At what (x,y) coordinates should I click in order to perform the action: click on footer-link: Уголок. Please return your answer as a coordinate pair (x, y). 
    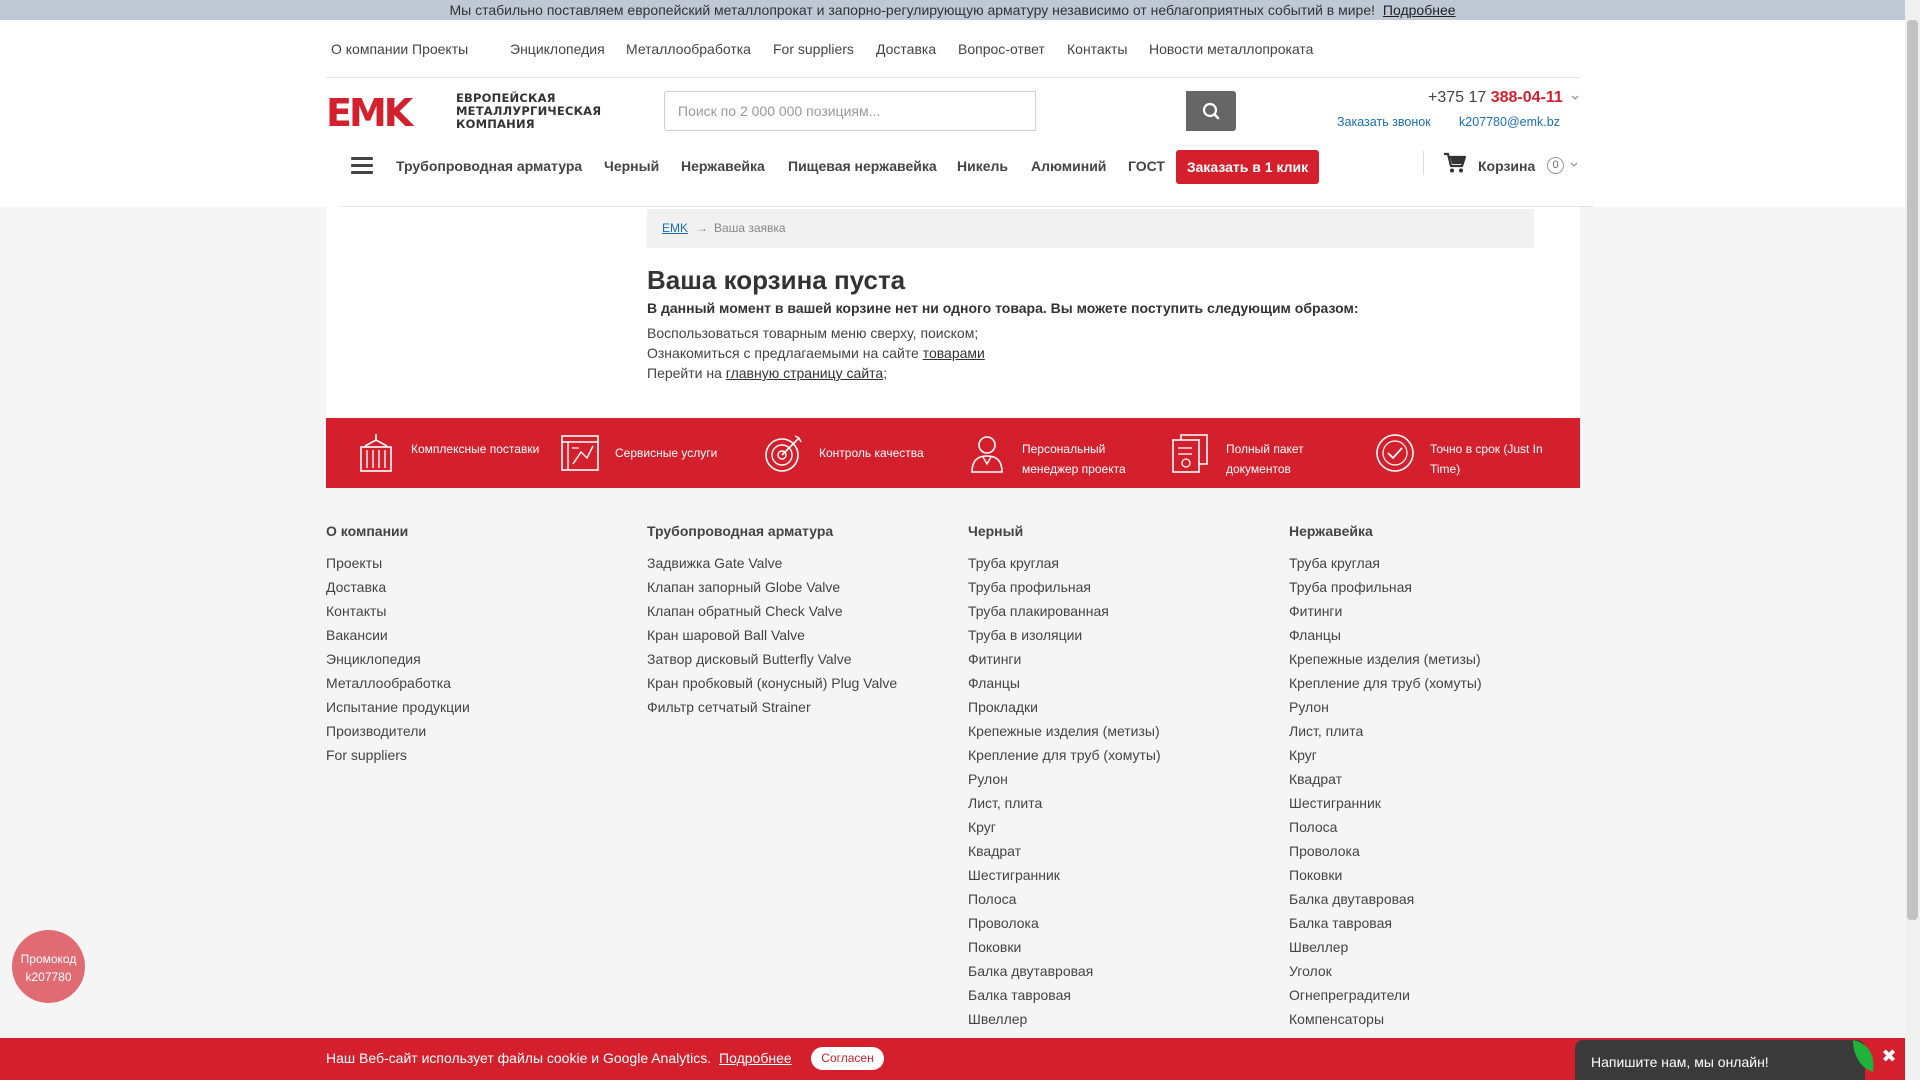
    Looking at the image, I should click on (1385, 971).